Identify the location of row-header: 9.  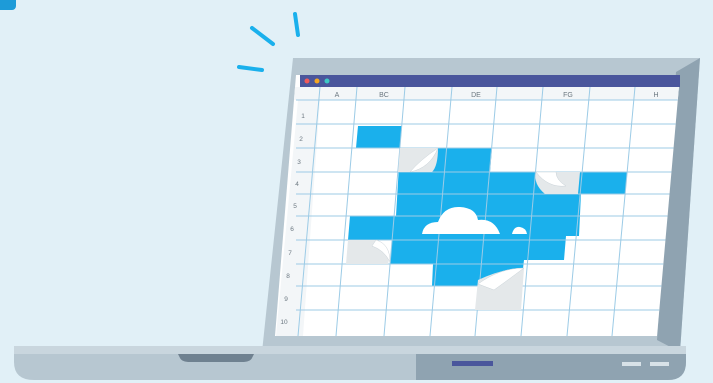
(286, 299).